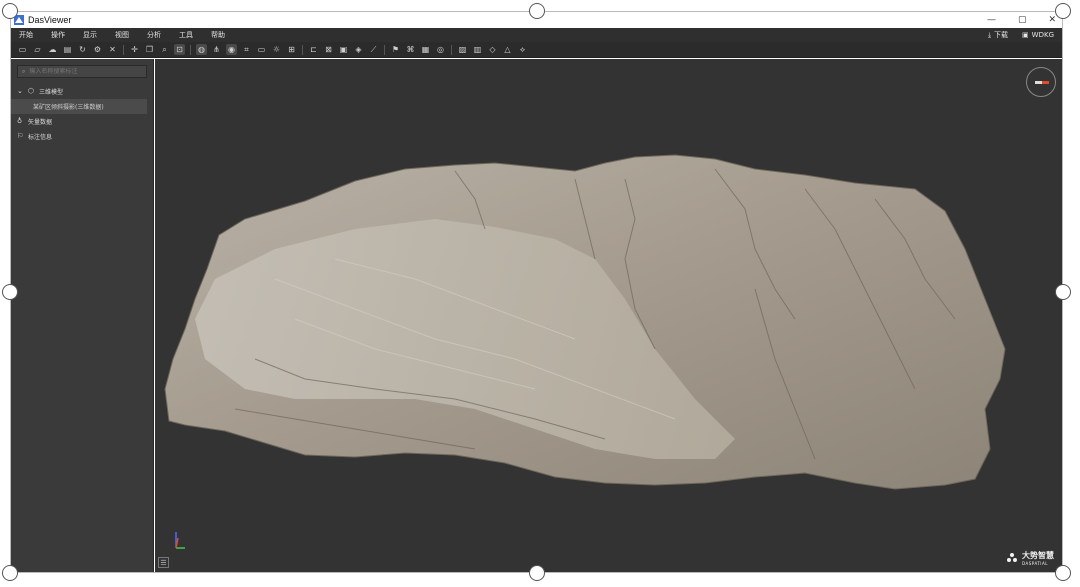  What do you see at coordinates (26, 35) in the screenshot?
I see `menu-item-start: 开始` at bounding box center [26, 35].